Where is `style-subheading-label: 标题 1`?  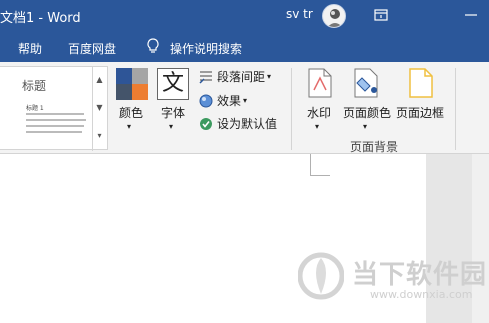 style-subheading-label: 标题 1 is located at coordinates (35, 108).